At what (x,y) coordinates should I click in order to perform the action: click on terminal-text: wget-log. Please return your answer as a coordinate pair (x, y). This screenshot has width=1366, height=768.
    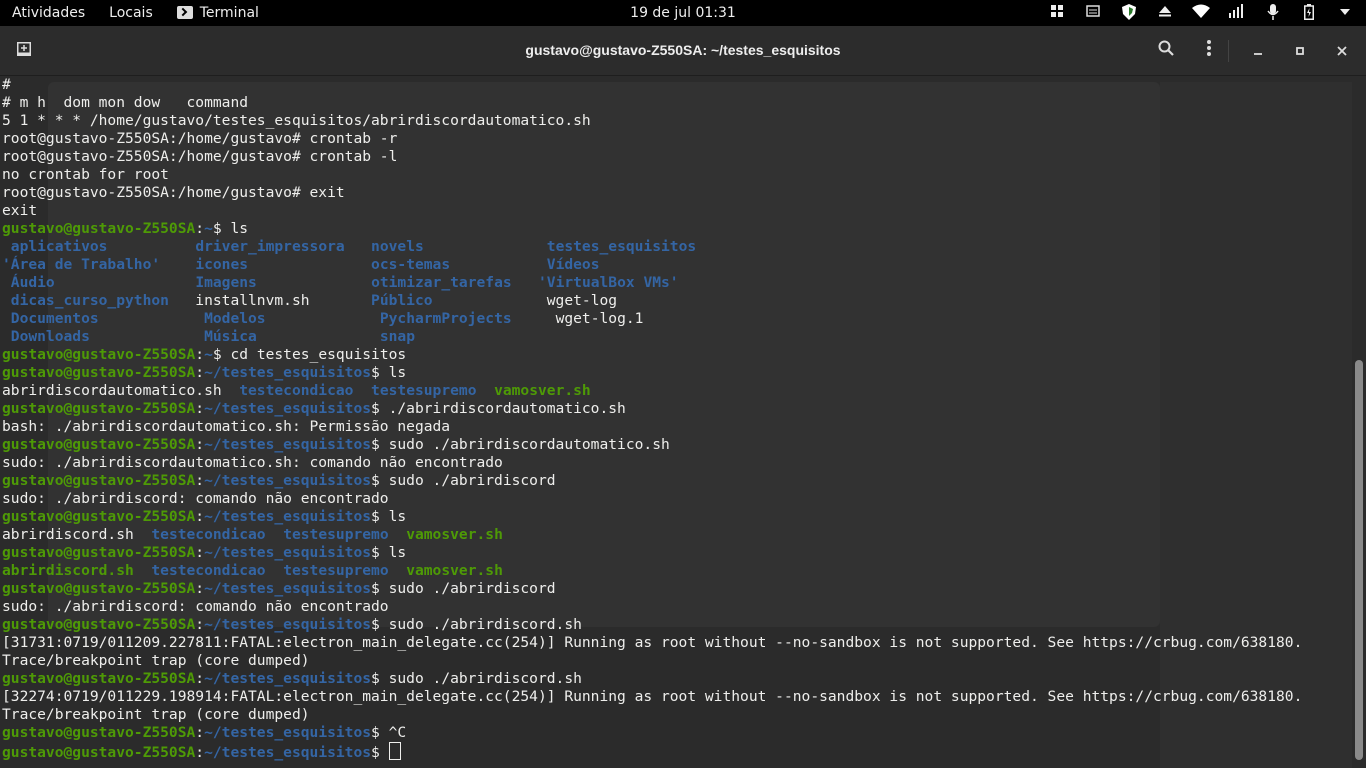
    Looking at the image, I should click on (525, 300).